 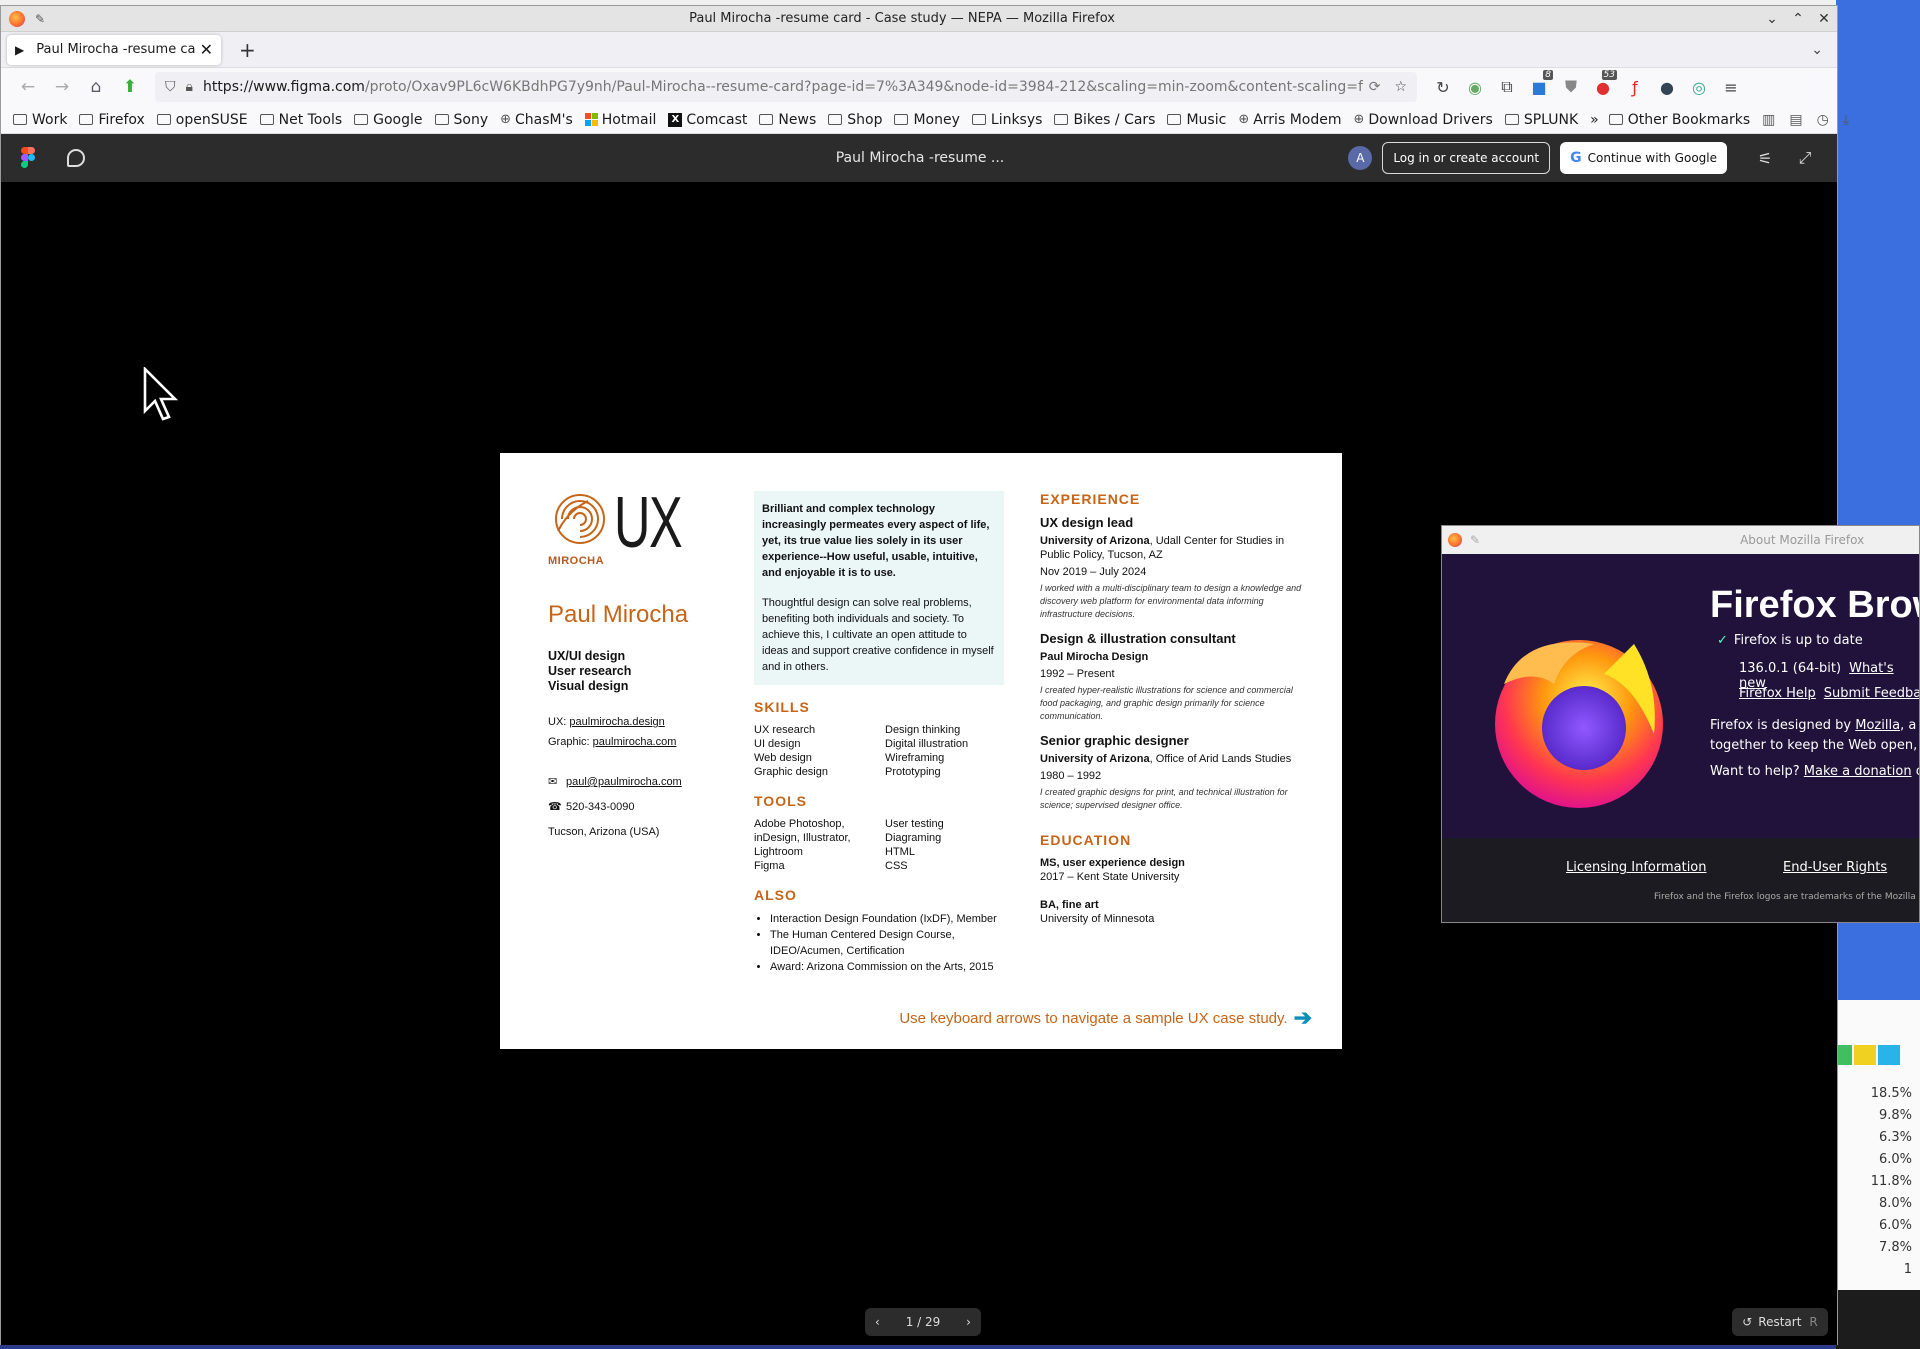 I want to click on bookmark-item: SPLUNK, so click(x=1541, y=120).